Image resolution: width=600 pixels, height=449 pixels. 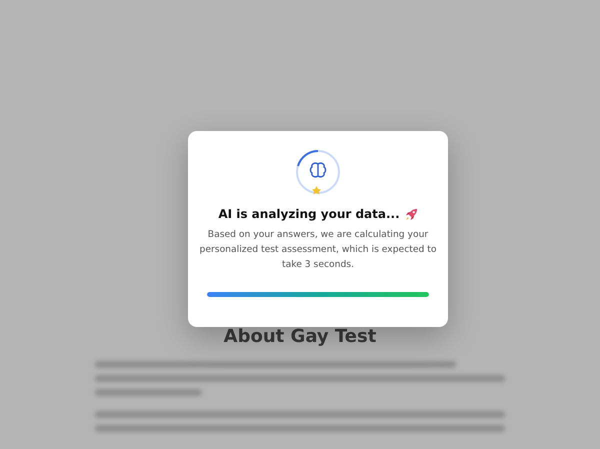 I want to click on section-heading: About Gay Test, so click(x=300, y=336).